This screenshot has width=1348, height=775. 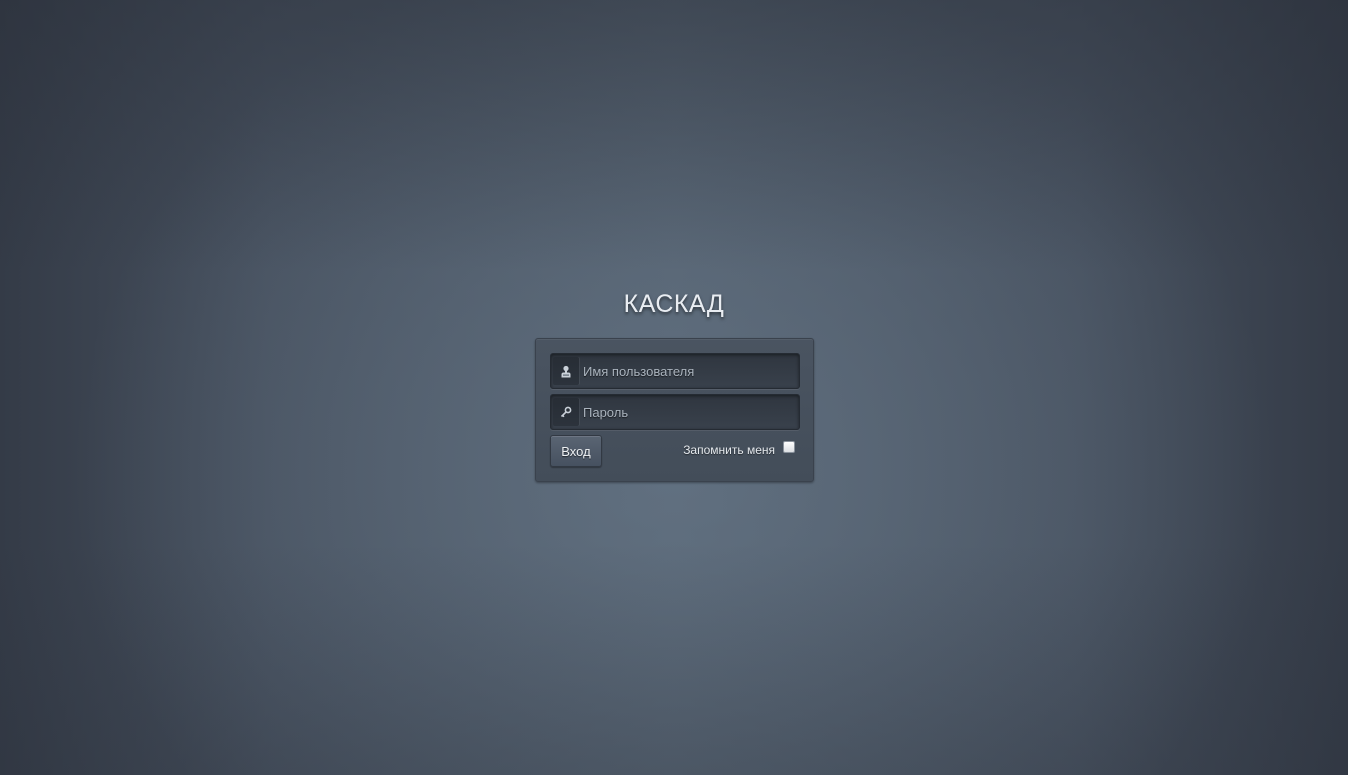 I want to click on password-input, so click(x=689, y=412).